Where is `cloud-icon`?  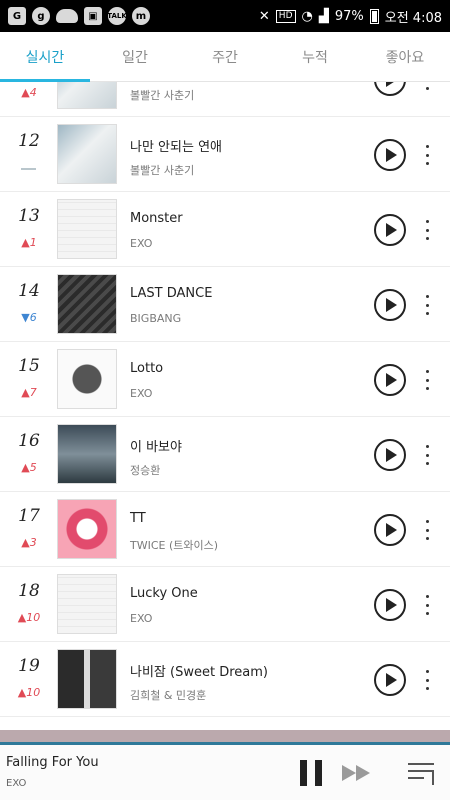 cloud-icon is located at coordinates (67, 16).